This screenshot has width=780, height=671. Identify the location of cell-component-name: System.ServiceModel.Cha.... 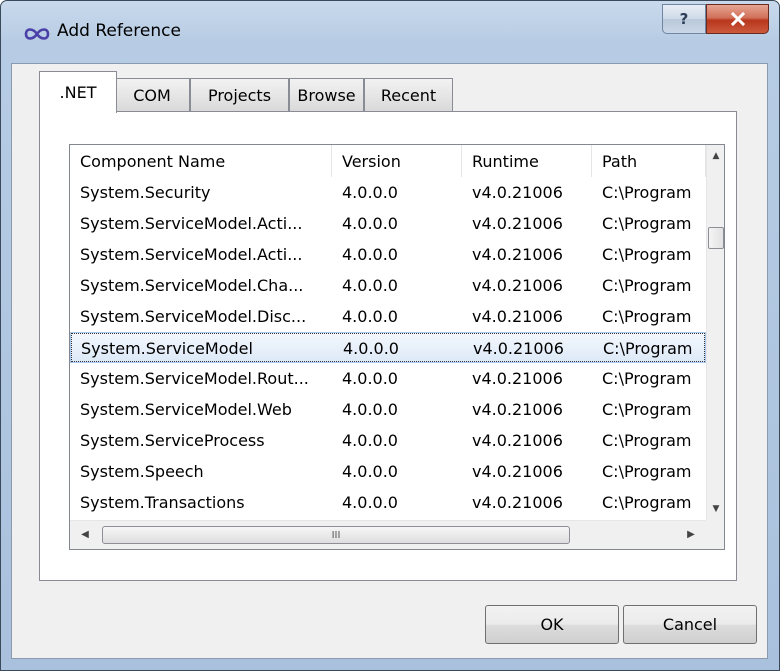
(192, 285).